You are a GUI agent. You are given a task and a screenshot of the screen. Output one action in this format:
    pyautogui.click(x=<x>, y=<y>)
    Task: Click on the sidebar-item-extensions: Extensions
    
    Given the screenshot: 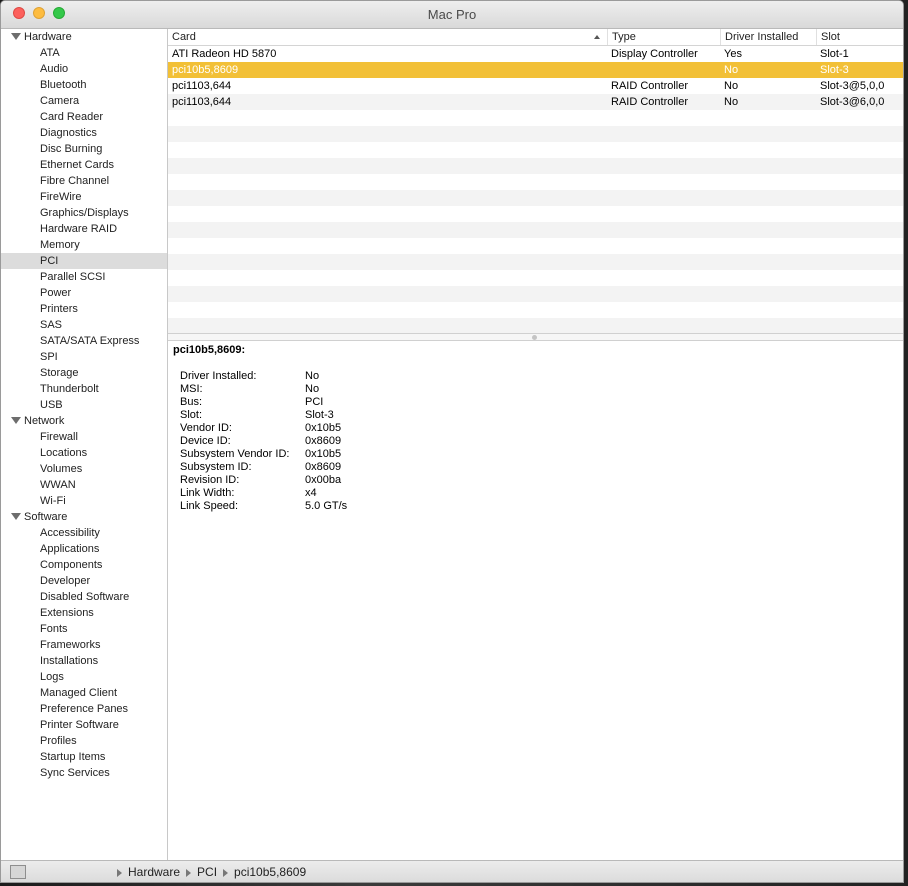 What is the action you would take?
    pyautogui.click(x=84, y=613)
    